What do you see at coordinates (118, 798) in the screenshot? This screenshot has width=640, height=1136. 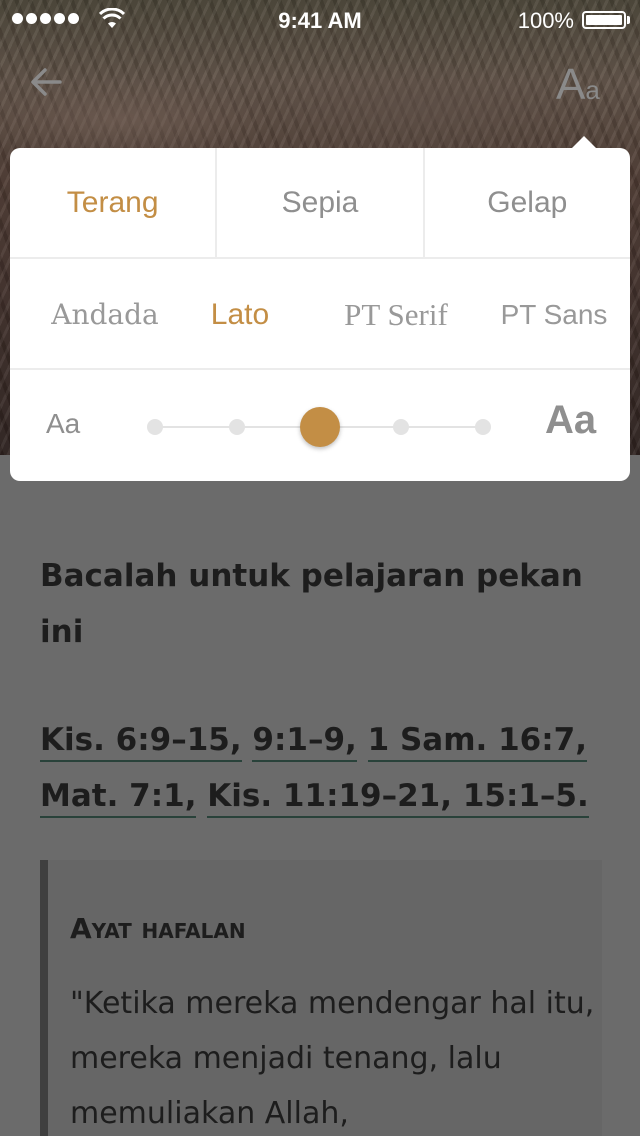 I see `reference-link: Mat. 7:1,` at bounding box center [118, 798].